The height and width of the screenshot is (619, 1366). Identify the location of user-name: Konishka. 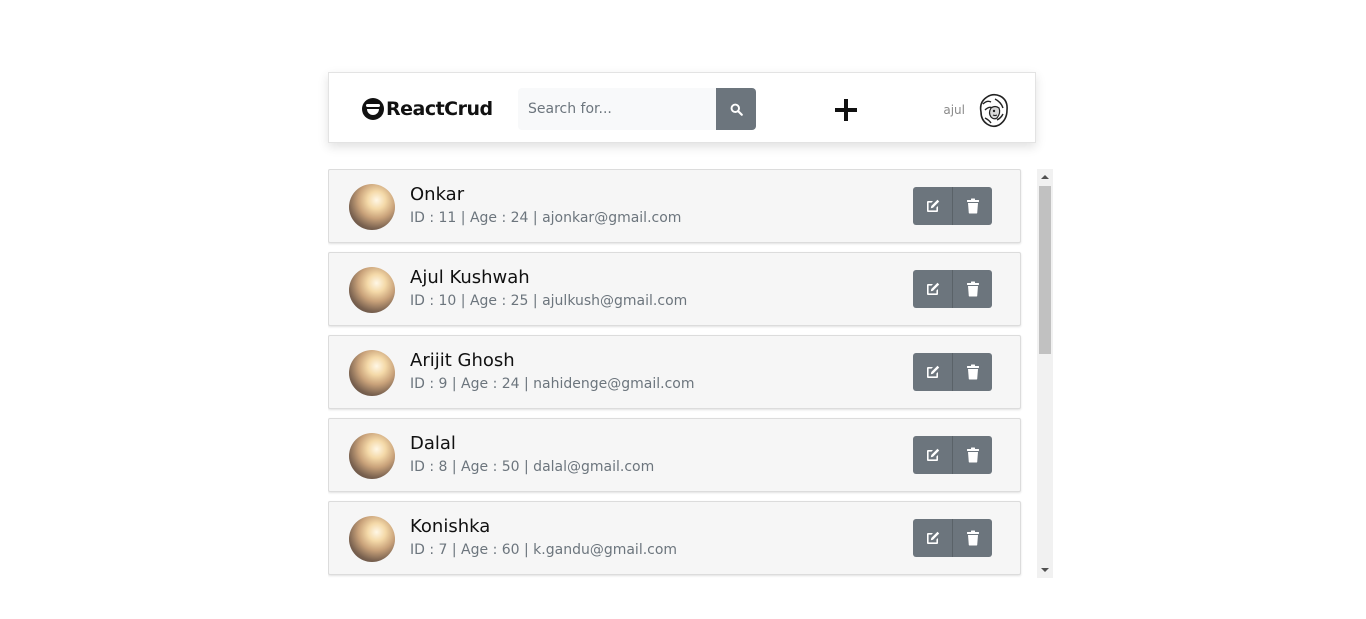
(450, 526).